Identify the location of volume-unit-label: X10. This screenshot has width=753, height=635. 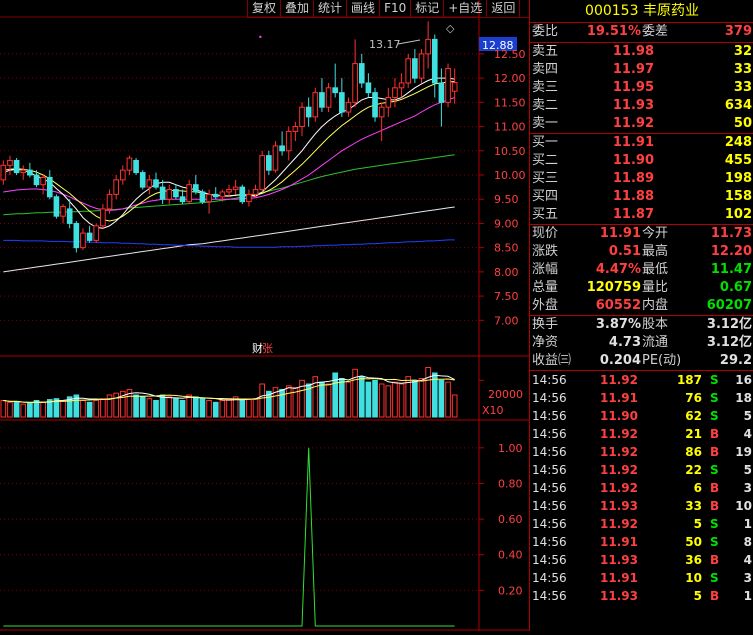
(493, 410).